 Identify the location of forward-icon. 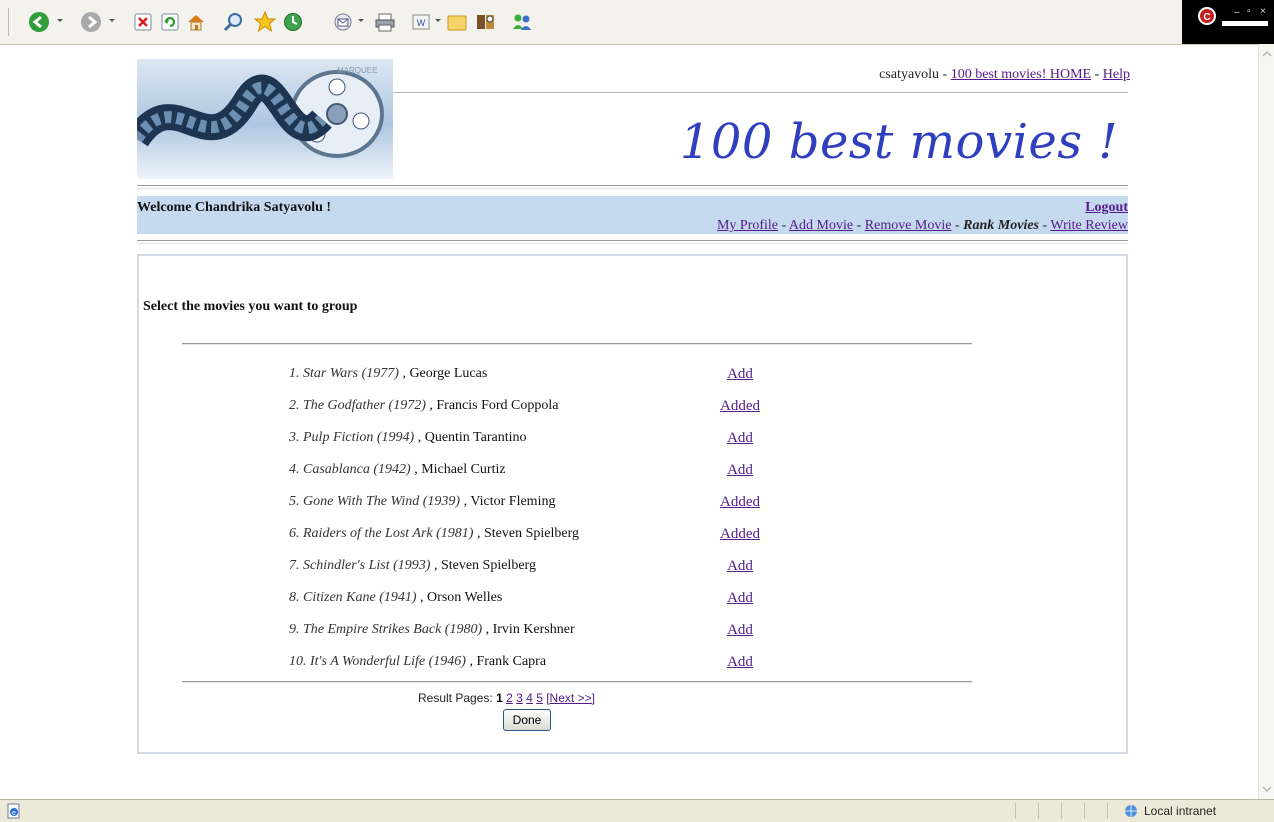
(91, 22).